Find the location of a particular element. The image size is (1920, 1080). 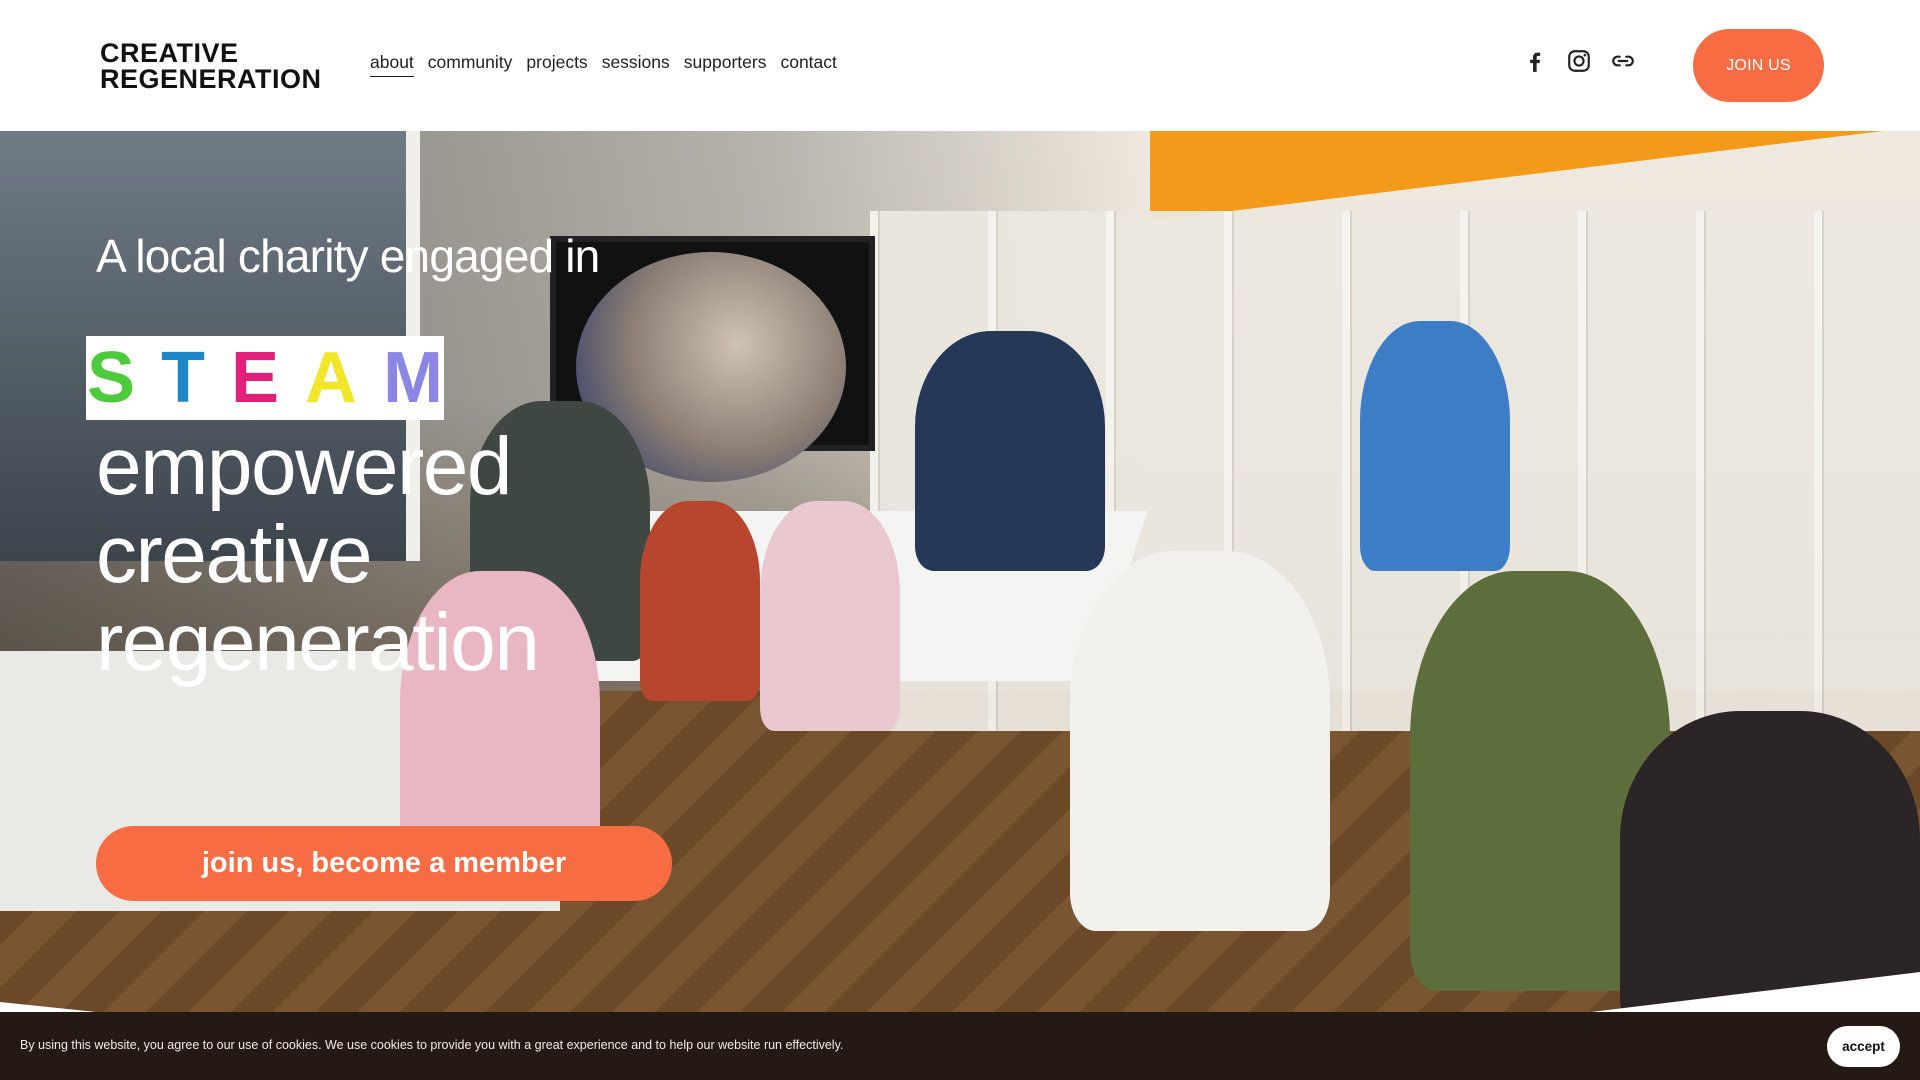

nav-community: community is located at coordinates (470, 64).